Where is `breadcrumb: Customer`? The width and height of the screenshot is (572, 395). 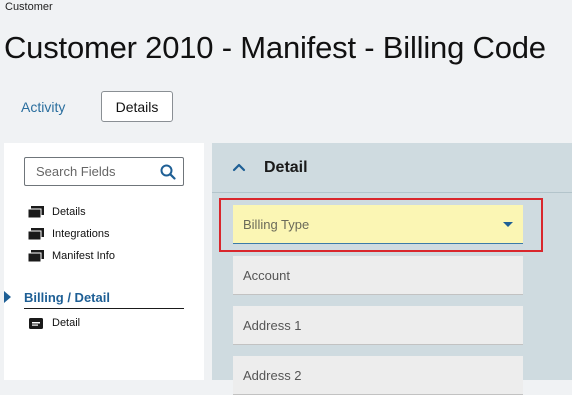 breadcrumb: Customer is located at coordinates (29, 7).